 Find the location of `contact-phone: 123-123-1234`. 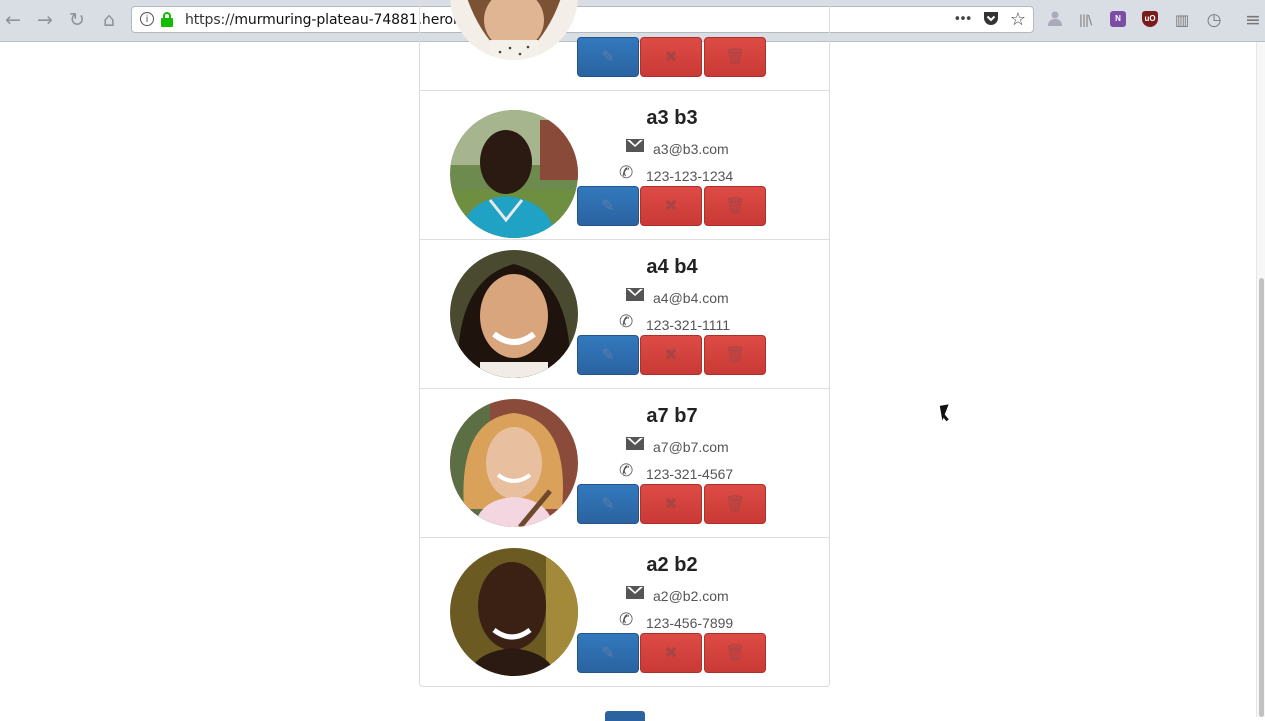

contact-phone: 123-123-1234 is located at coordinates (690, 176).